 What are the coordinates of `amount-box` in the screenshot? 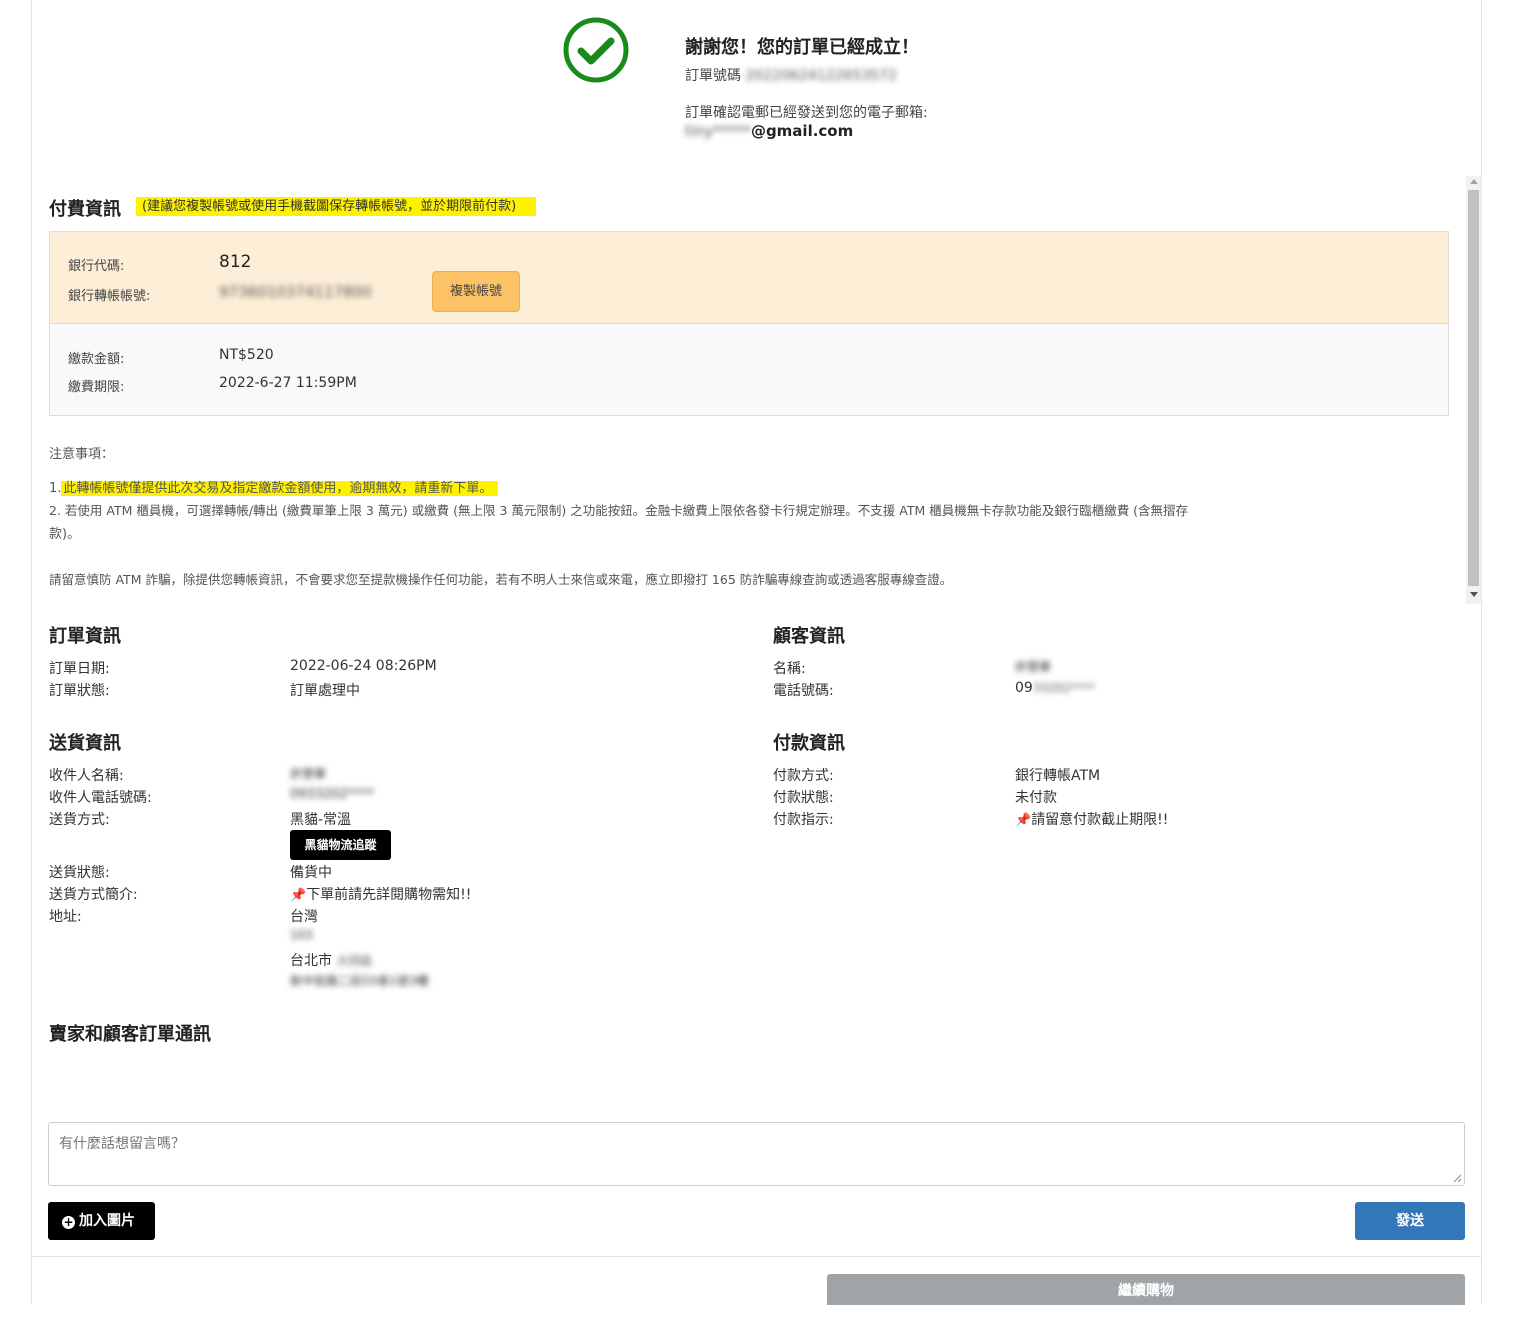 It's located at (749, 370).